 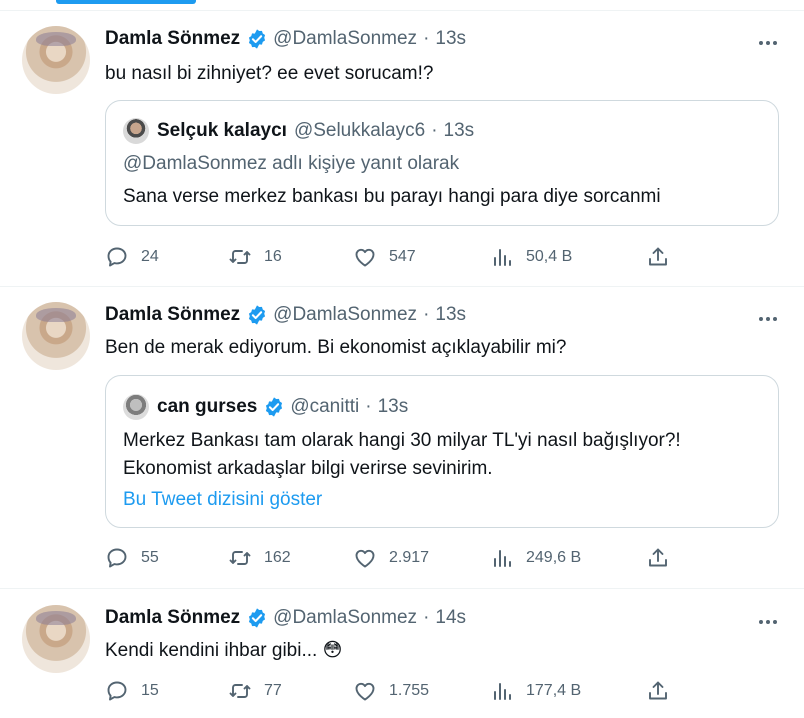 What do you see at coordinates (207, 406) in the screenshot?
I see `quoted-author-name: can gurses` at bounding box center [207, 406].